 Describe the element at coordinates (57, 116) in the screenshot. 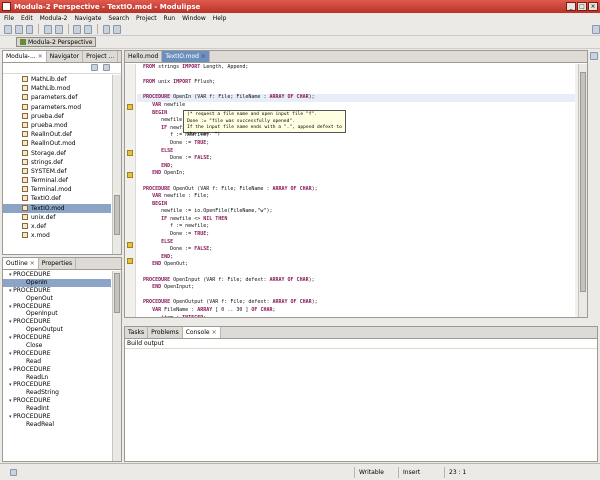

I see `list-item: prueba.def` at that location.